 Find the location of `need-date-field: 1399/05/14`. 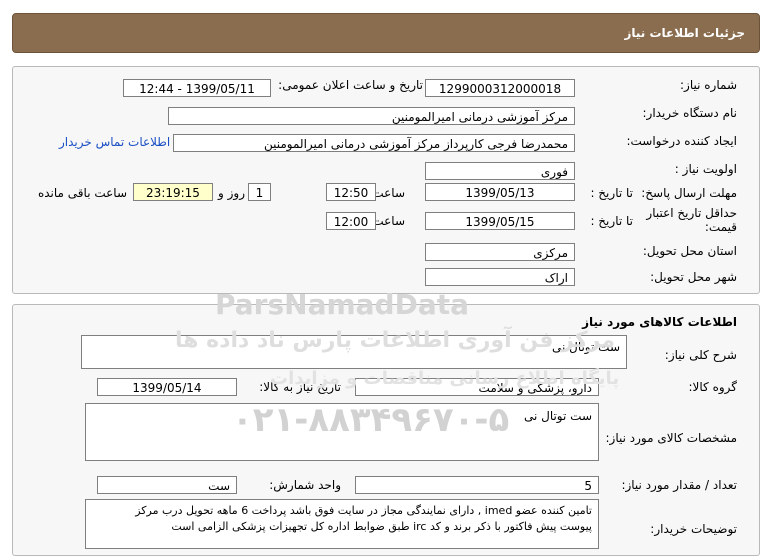

need-date-field: 1399/05/14 is located at coordinates (167, 387).